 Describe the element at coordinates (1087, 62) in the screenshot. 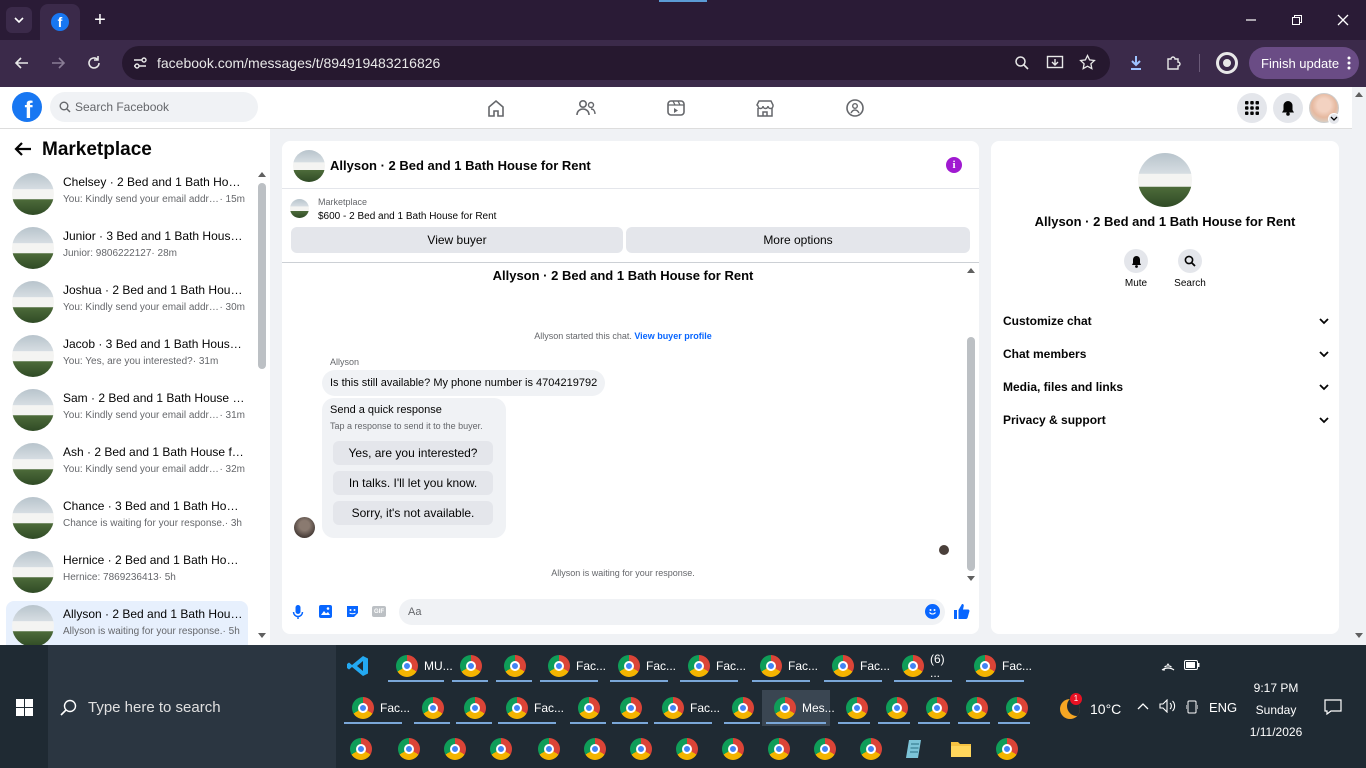

I see `bookmark-star-icon` at that location.